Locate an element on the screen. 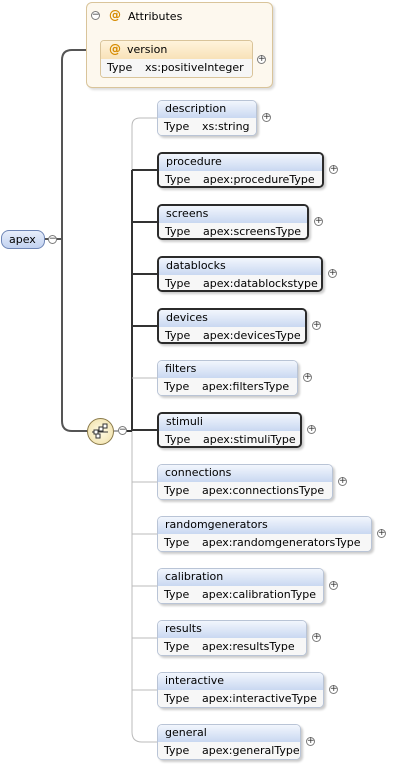 This screenshot has width=406, height=767. sequence-icon is located at coordinates (100, 431).